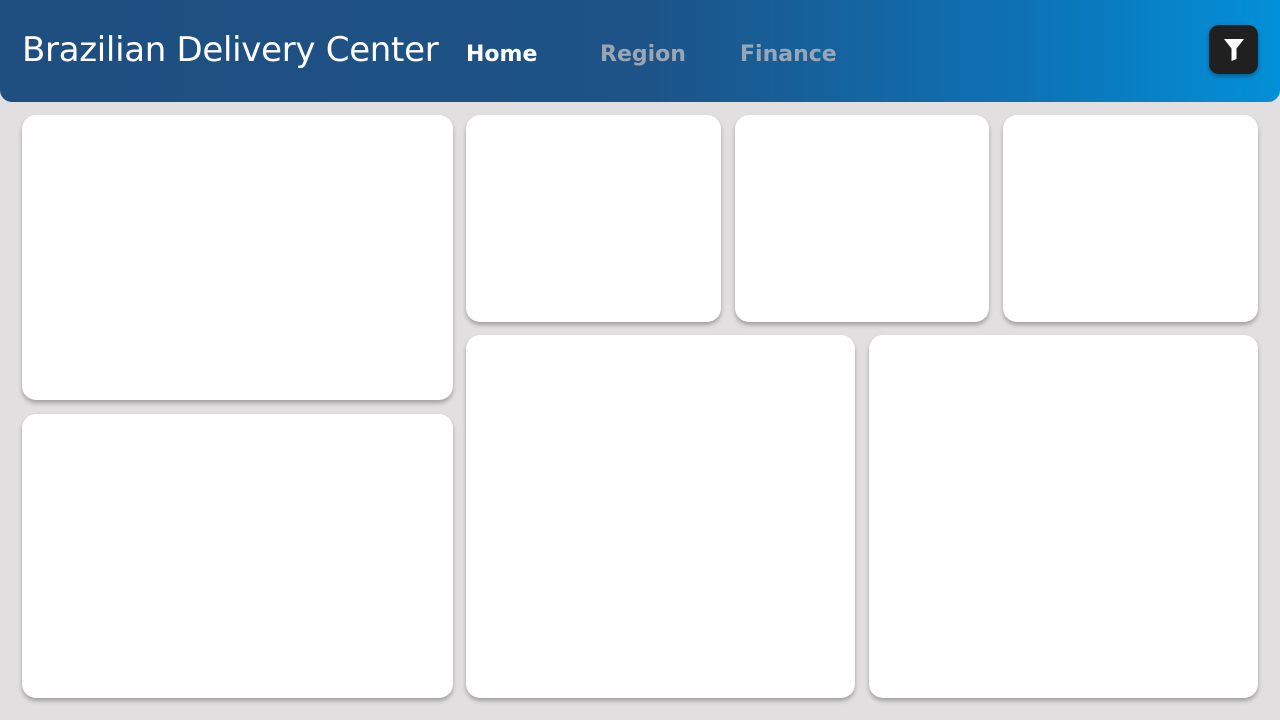 The width and height of the screenshot is (1280, 720). Describe the element at coordinates (643, 55) in the screenshot. I see `tab-region: Region` at that location.